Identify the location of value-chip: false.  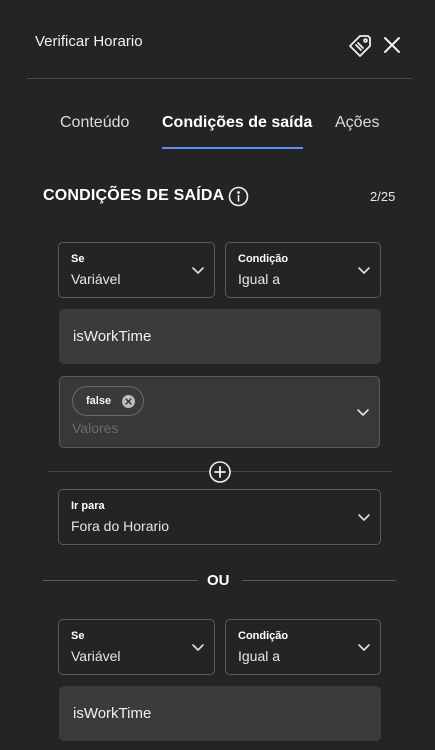
(108, 401).